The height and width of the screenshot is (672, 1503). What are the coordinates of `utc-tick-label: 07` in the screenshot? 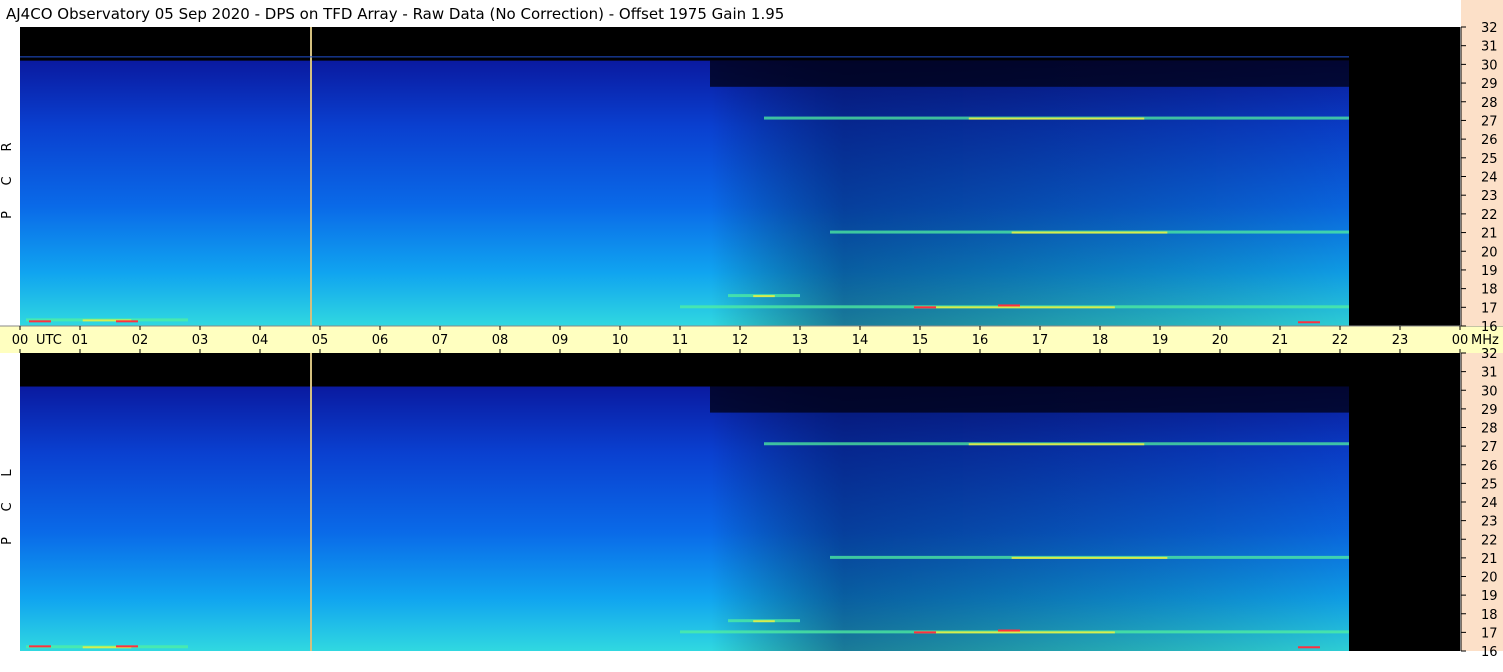 It's located at (440, 340).